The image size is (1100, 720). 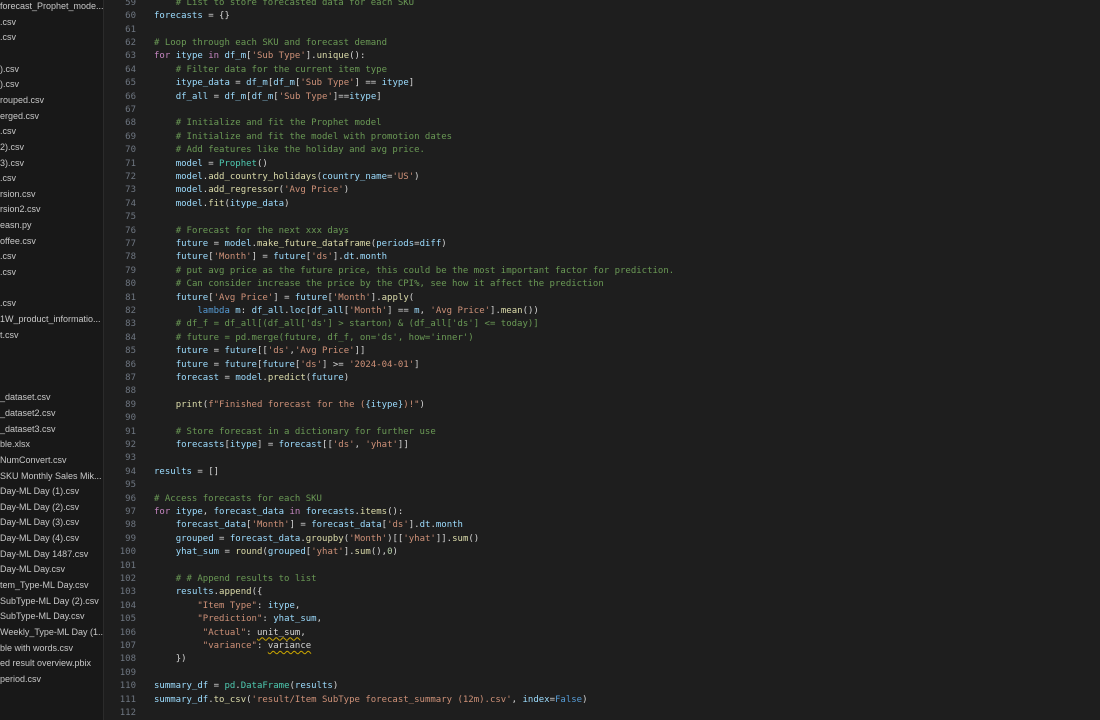 What do you see at coordinates (51, 648) in the screenshot?
I see `explorer-file-item: ble with words.csv` at bounding box center [51, 648].